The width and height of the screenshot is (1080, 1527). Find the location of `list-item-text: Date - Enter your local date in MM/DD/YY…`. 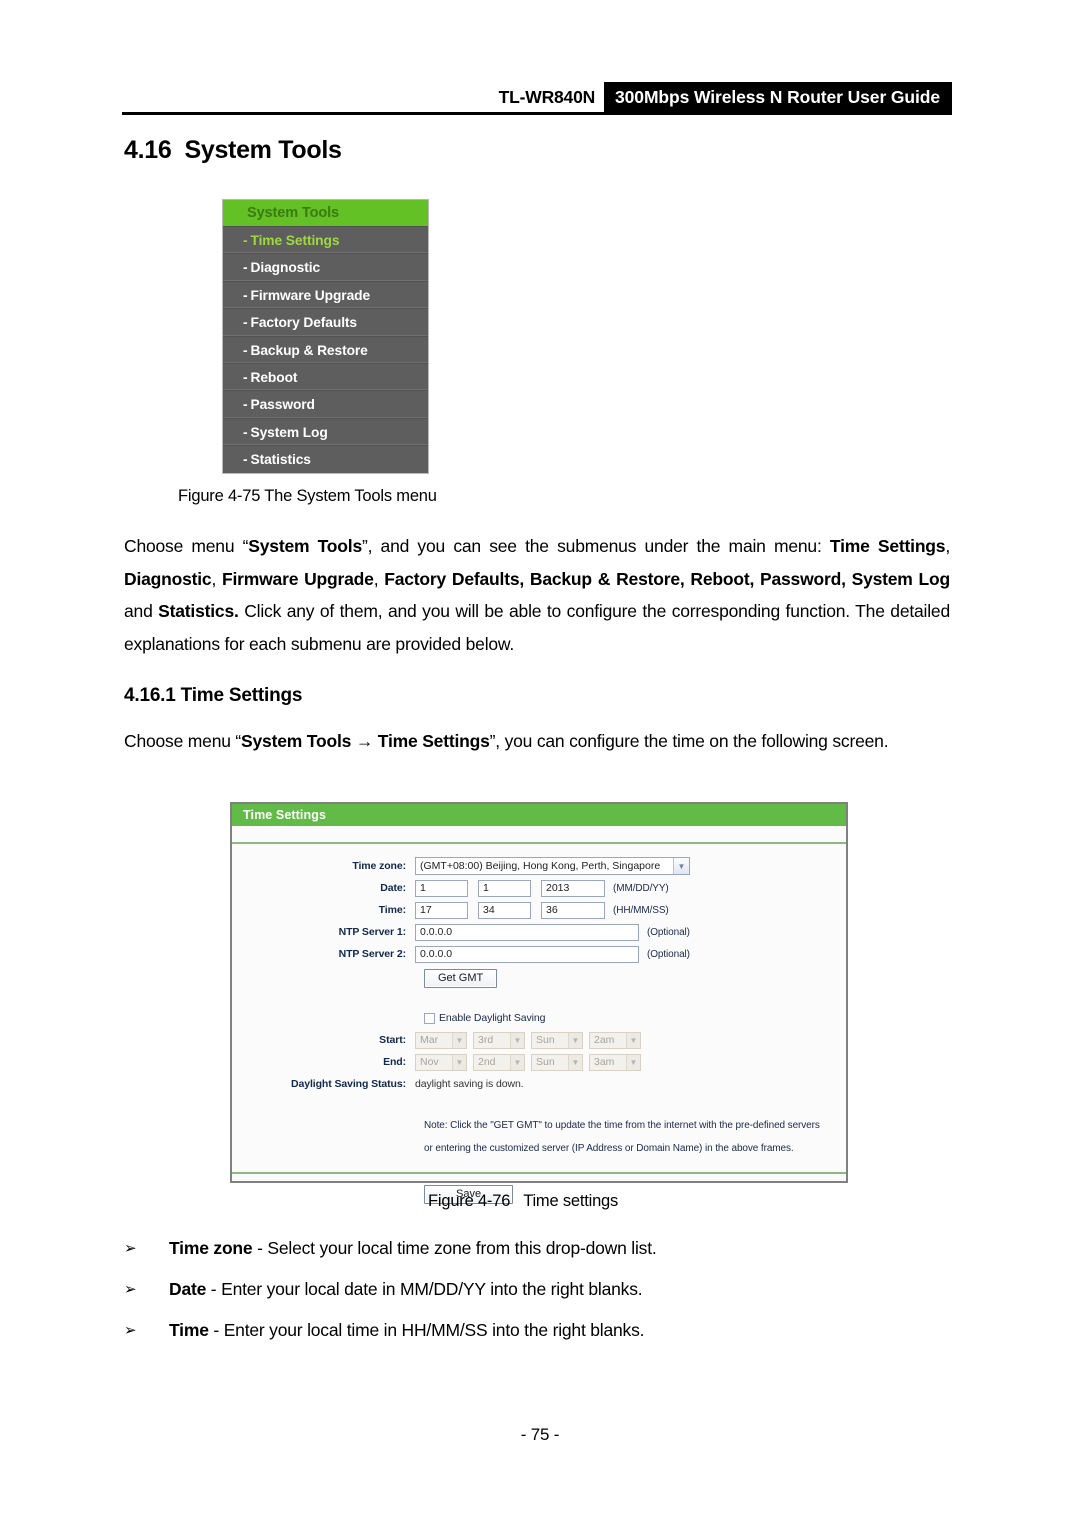

list-item-text: Date - Enter your local date in MM/DD/YY… is located at coordinates (406, 1289).